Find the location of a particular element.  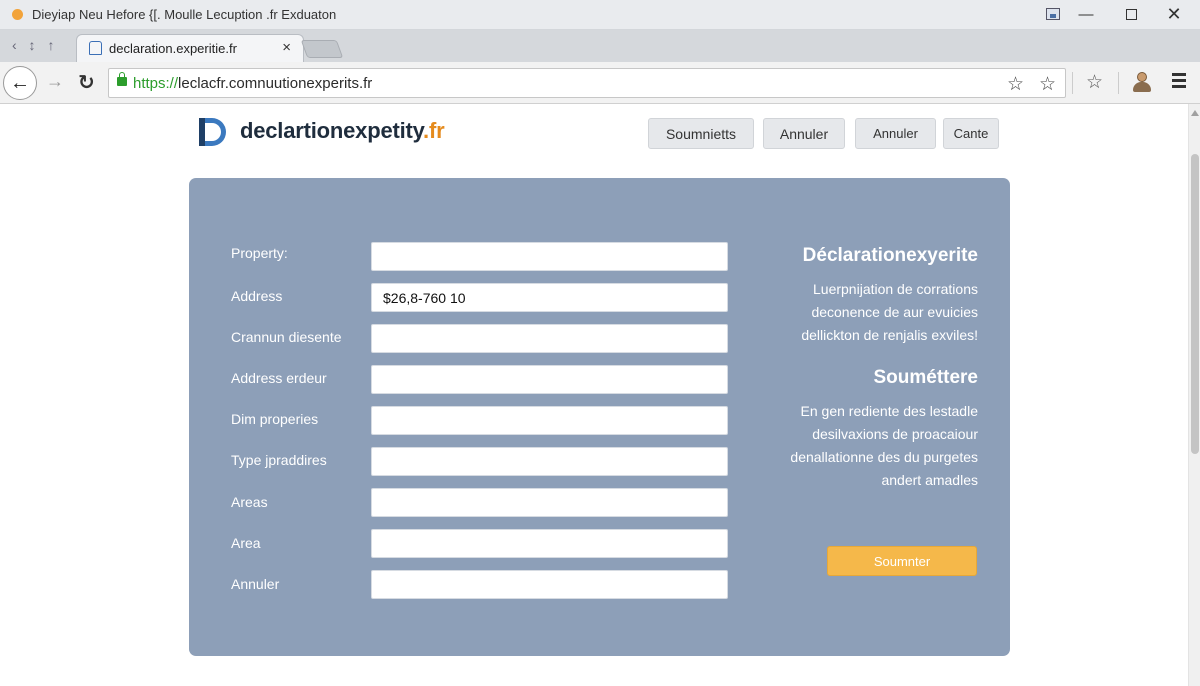

annuler-input is located at coordinates (549, 584).